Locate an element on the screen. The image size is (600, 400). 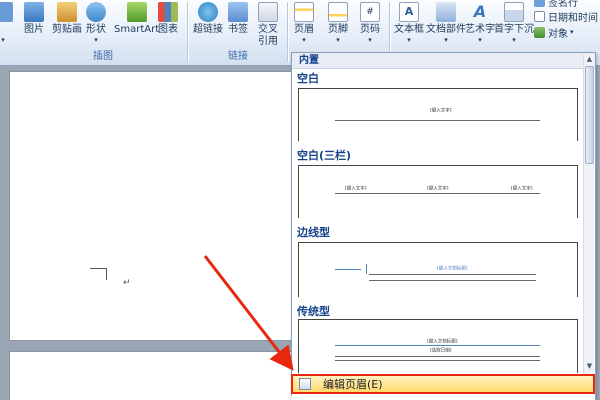
arrow-line is located at coordinates (248, 313).